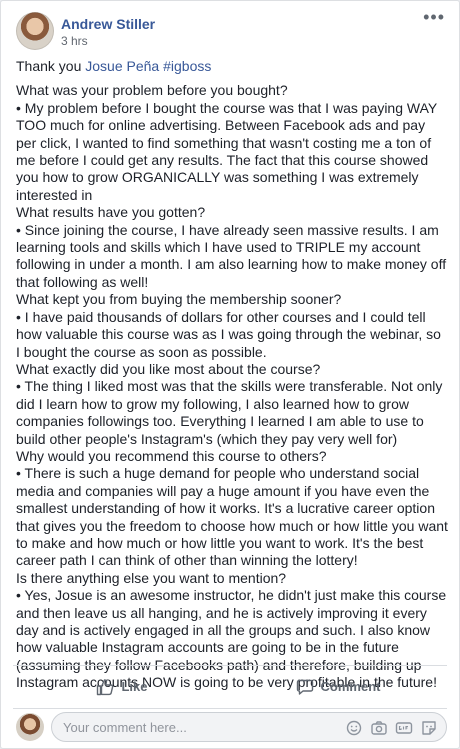  Describe the element at coordinates (134, 686) in the screenshot. I see `like-label: Like` at that location.